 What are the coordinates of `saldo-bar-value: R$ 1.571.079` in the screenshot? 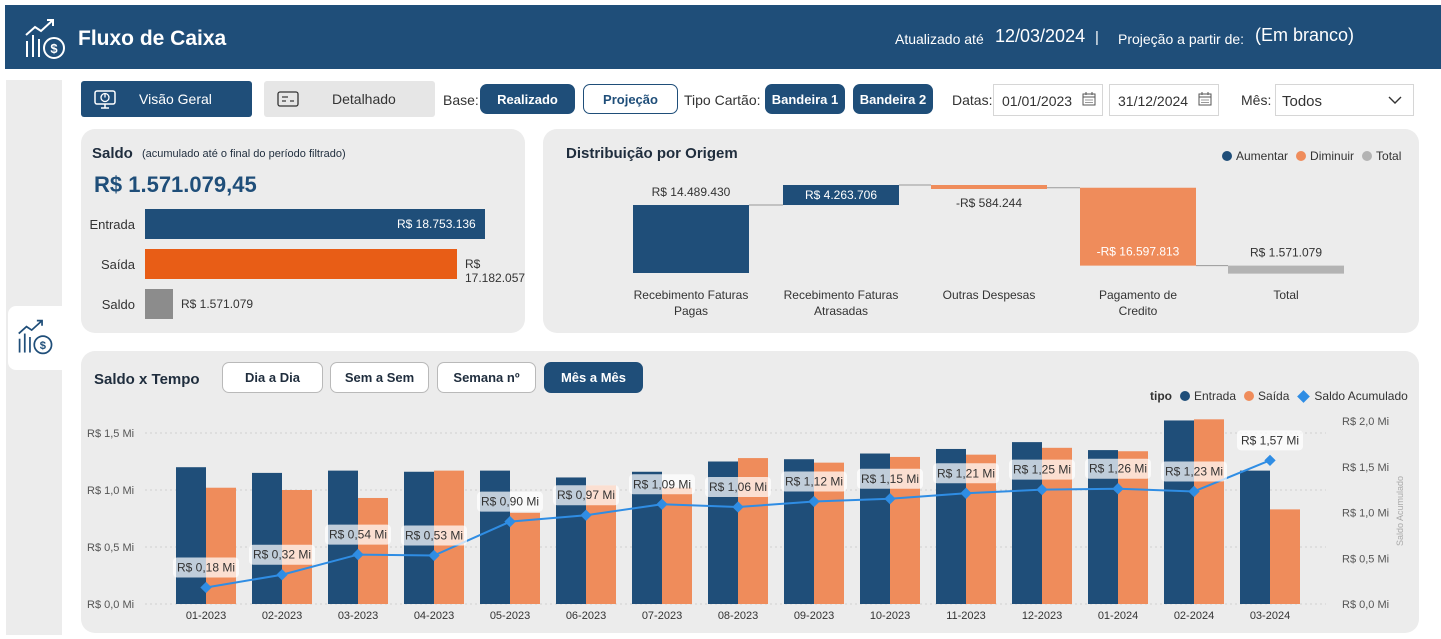 It's located at (217, 304).